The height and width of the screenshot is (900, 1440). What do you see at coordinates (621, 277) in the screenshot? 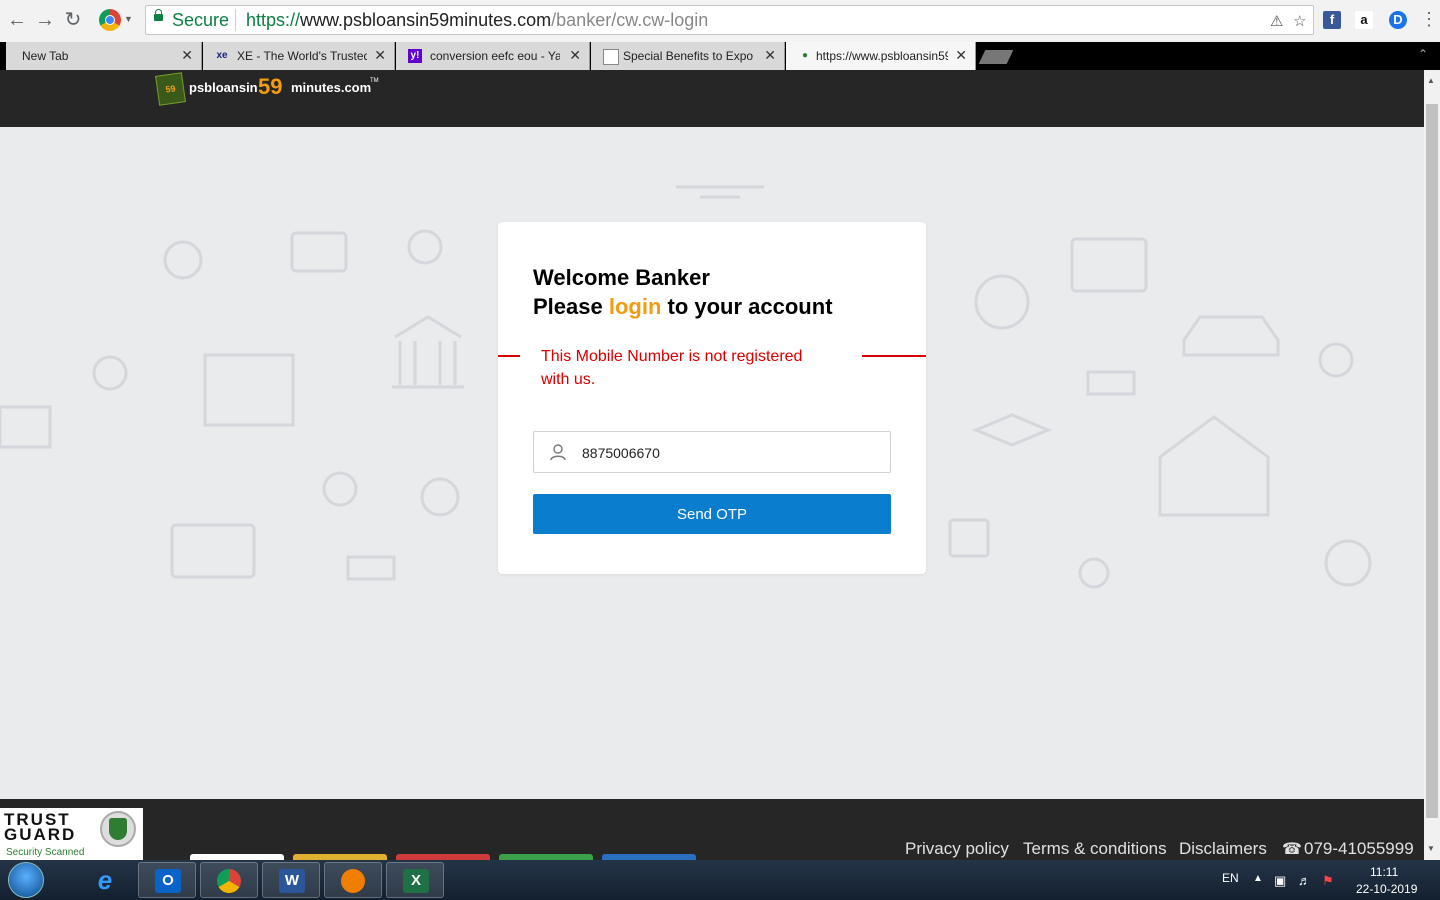
I see `welcome-heading: Welcome Banker` at bounding box center [621, 277].